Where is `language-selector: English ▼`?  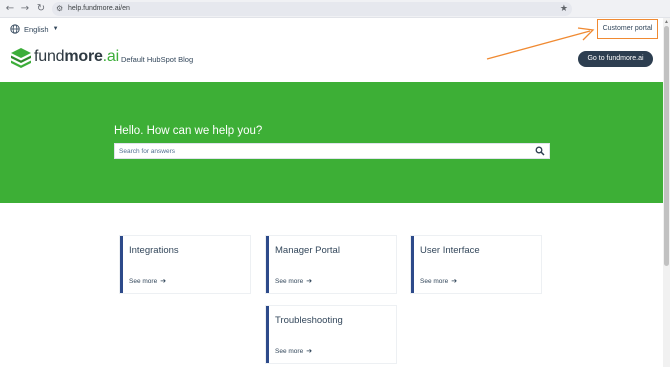 language-selector: English ▼ is located at coordinates (34, 29).